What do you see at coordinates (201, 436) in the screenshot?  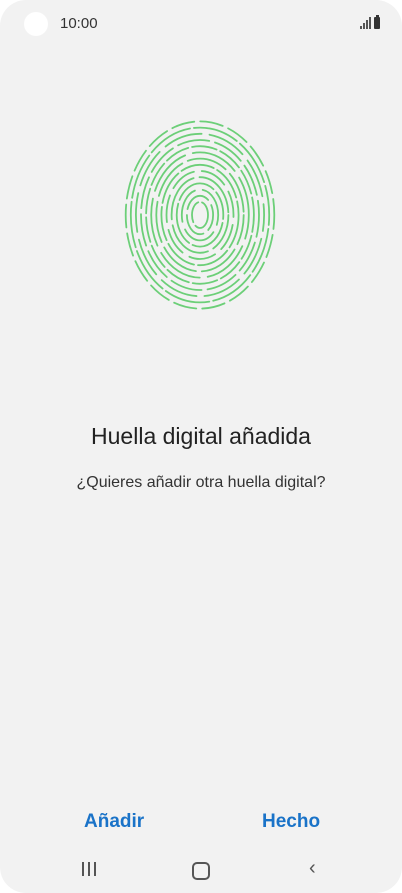 I see `page-title: Huella digital añadida` at bounding box center [201, 436].